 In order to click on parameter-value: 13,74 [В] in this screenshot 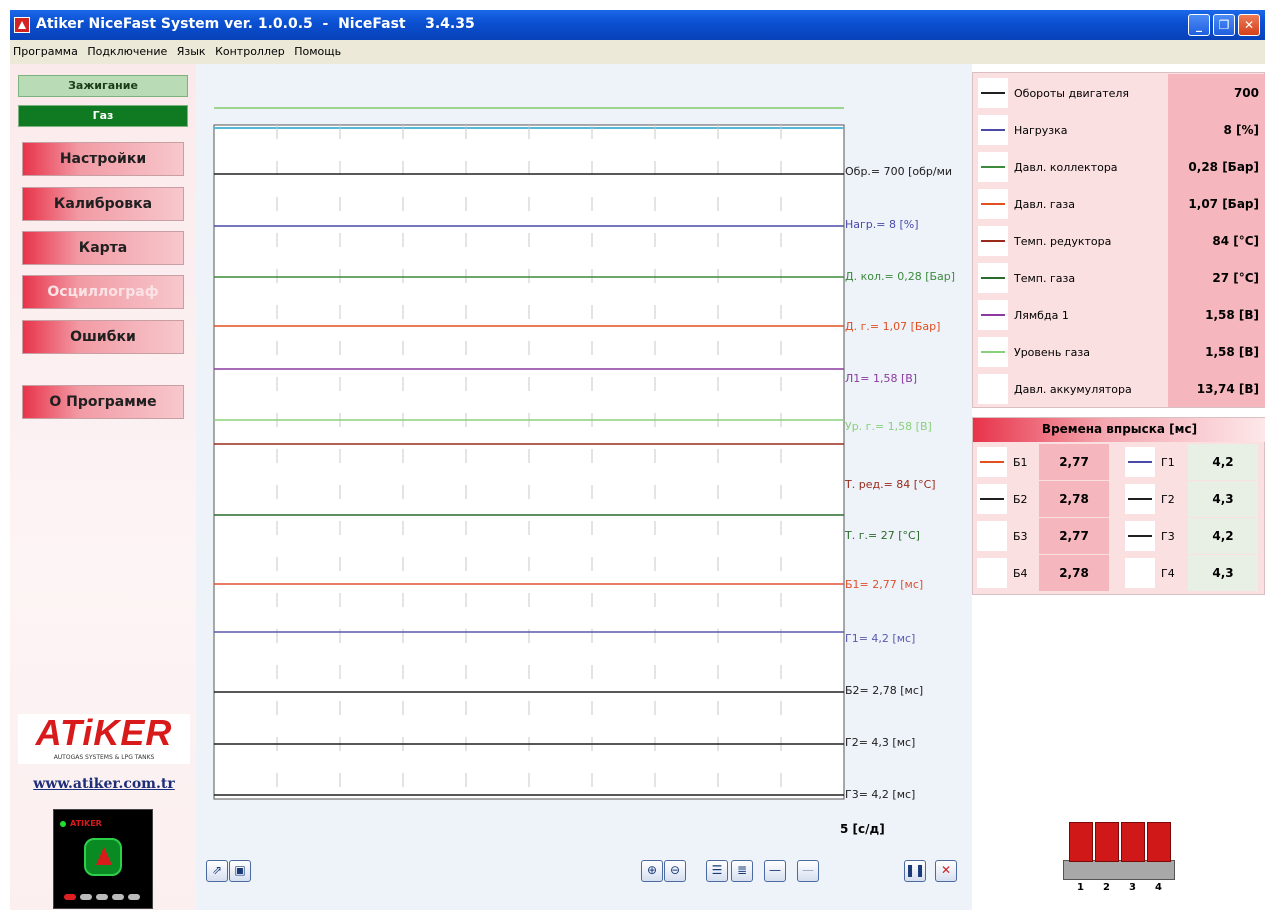, I will do `click(1216, 388)`.